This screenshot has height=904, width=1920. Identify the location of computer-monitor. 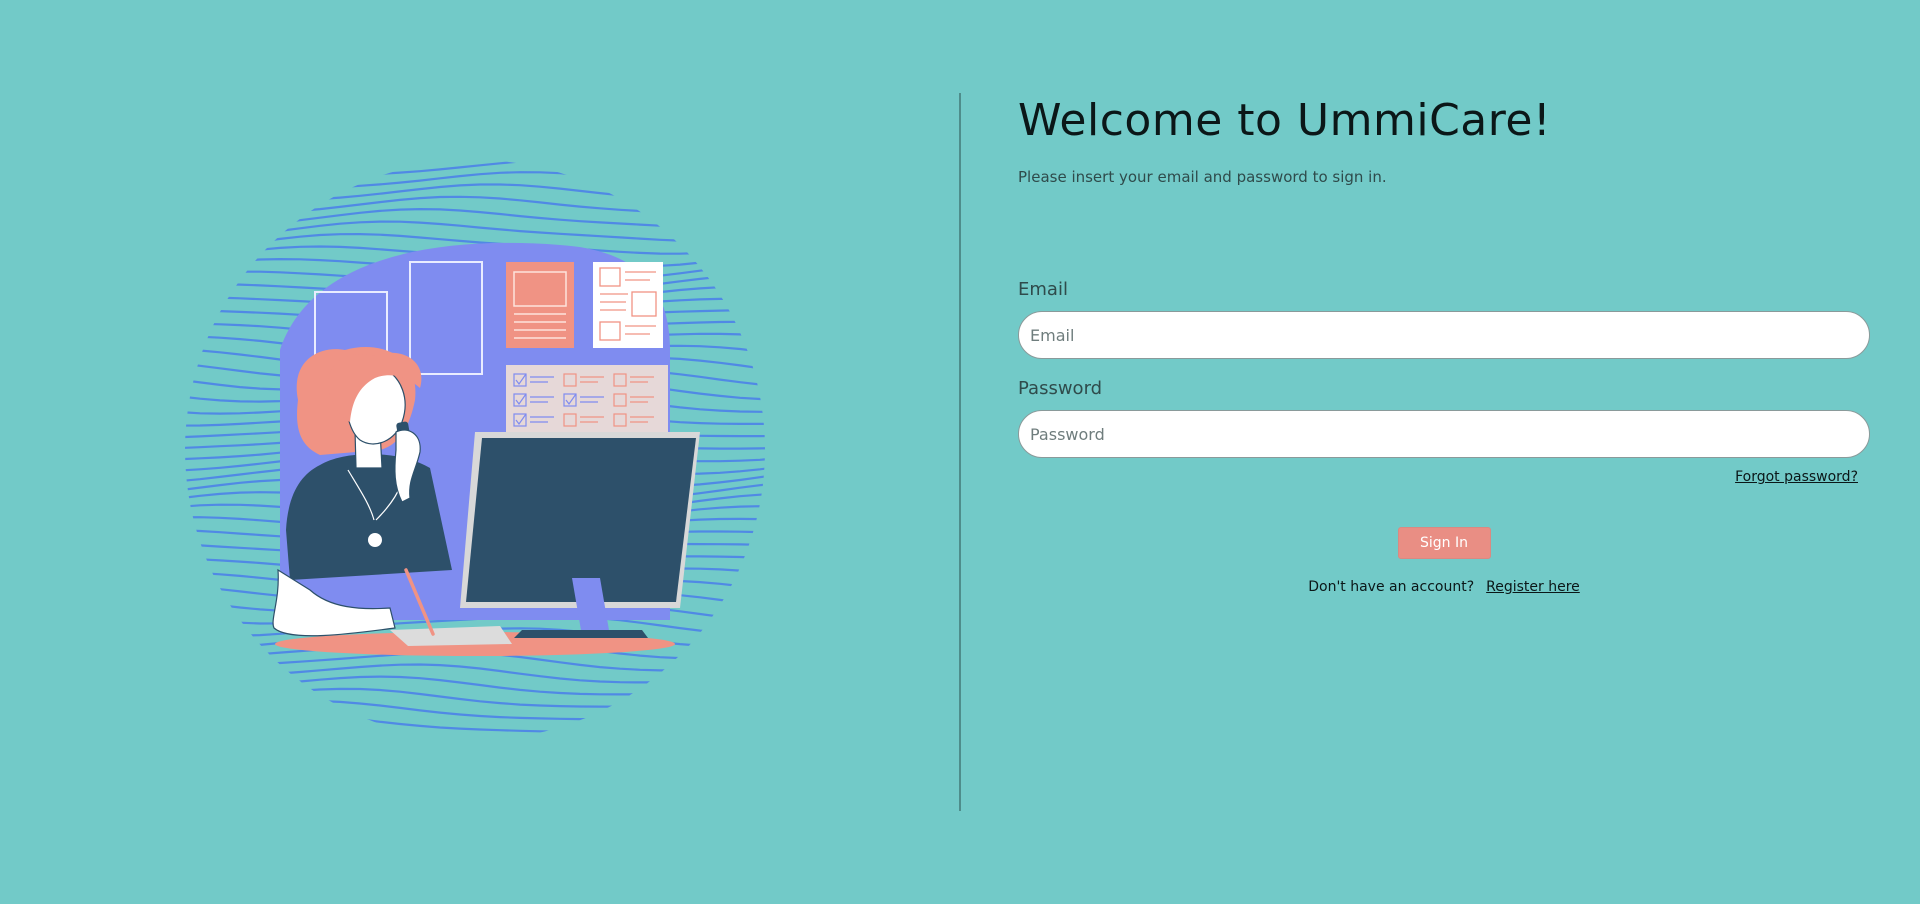
(580, 535).